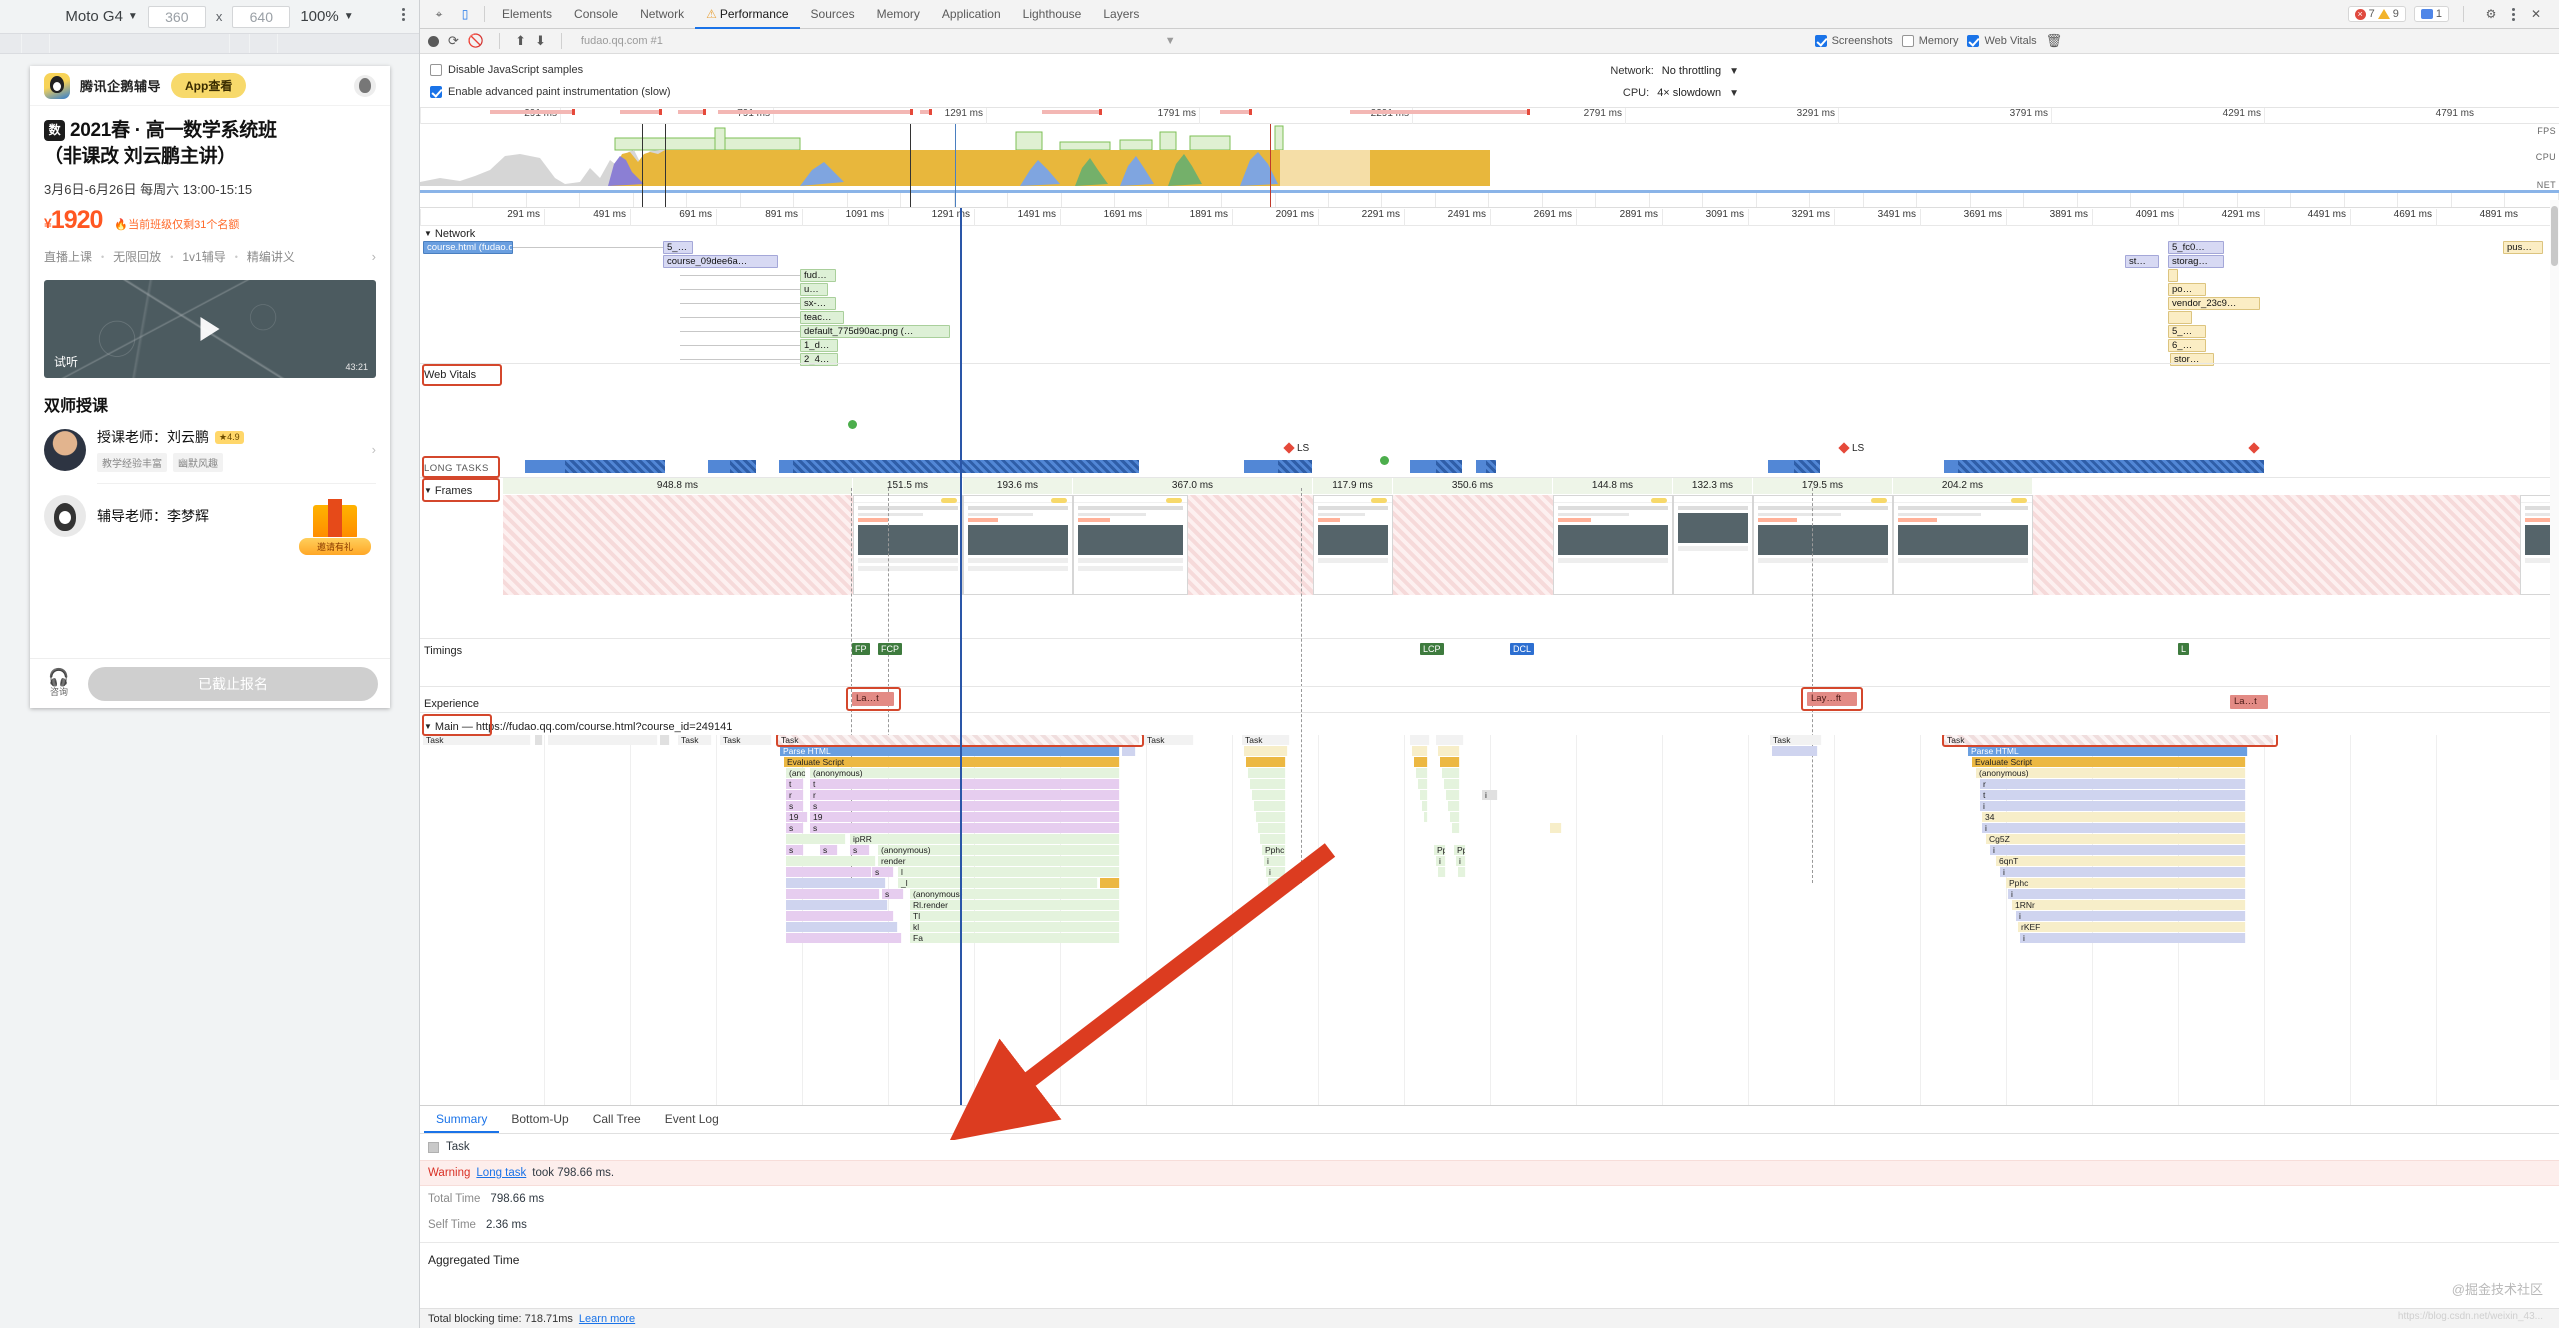 This screenshot has height=1328, width=2559. I want to click on inspect-element-icon: ⌖, so click(439, 14).